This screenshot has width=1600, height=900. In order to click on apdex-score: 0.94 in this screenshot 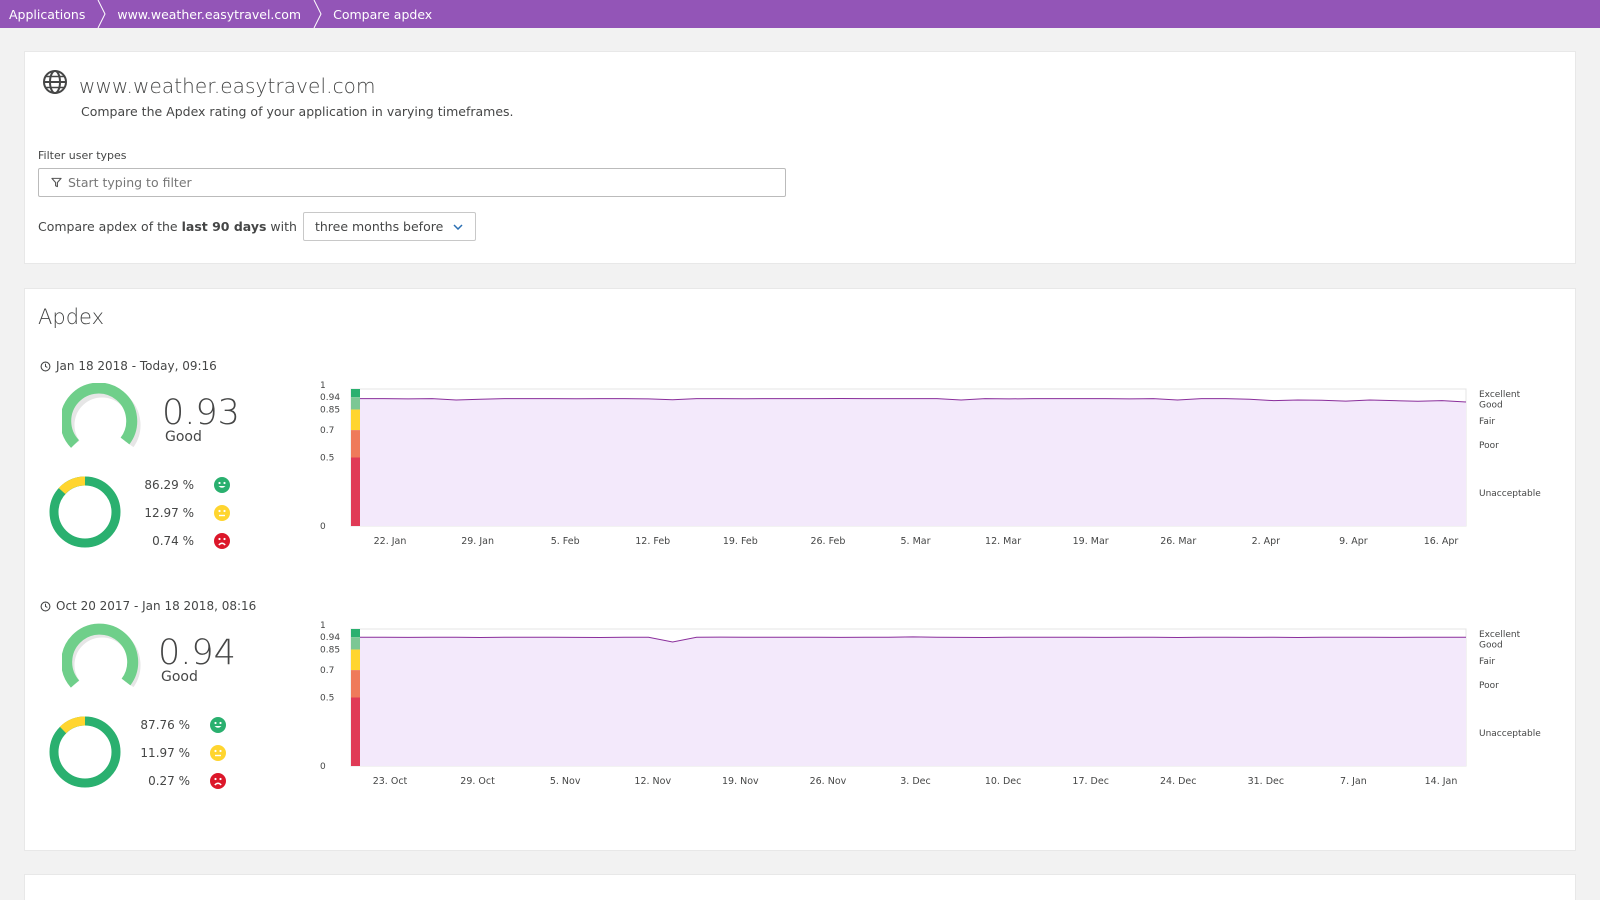, I will do `click(197, 653)`.